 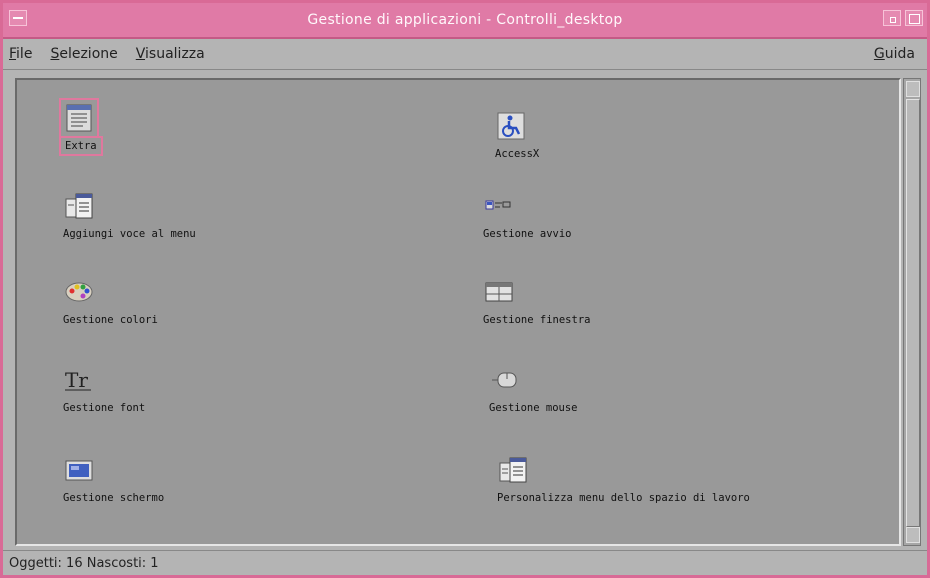 I want to click on icon-item-extra: Extra, so click(x=81, y=127).